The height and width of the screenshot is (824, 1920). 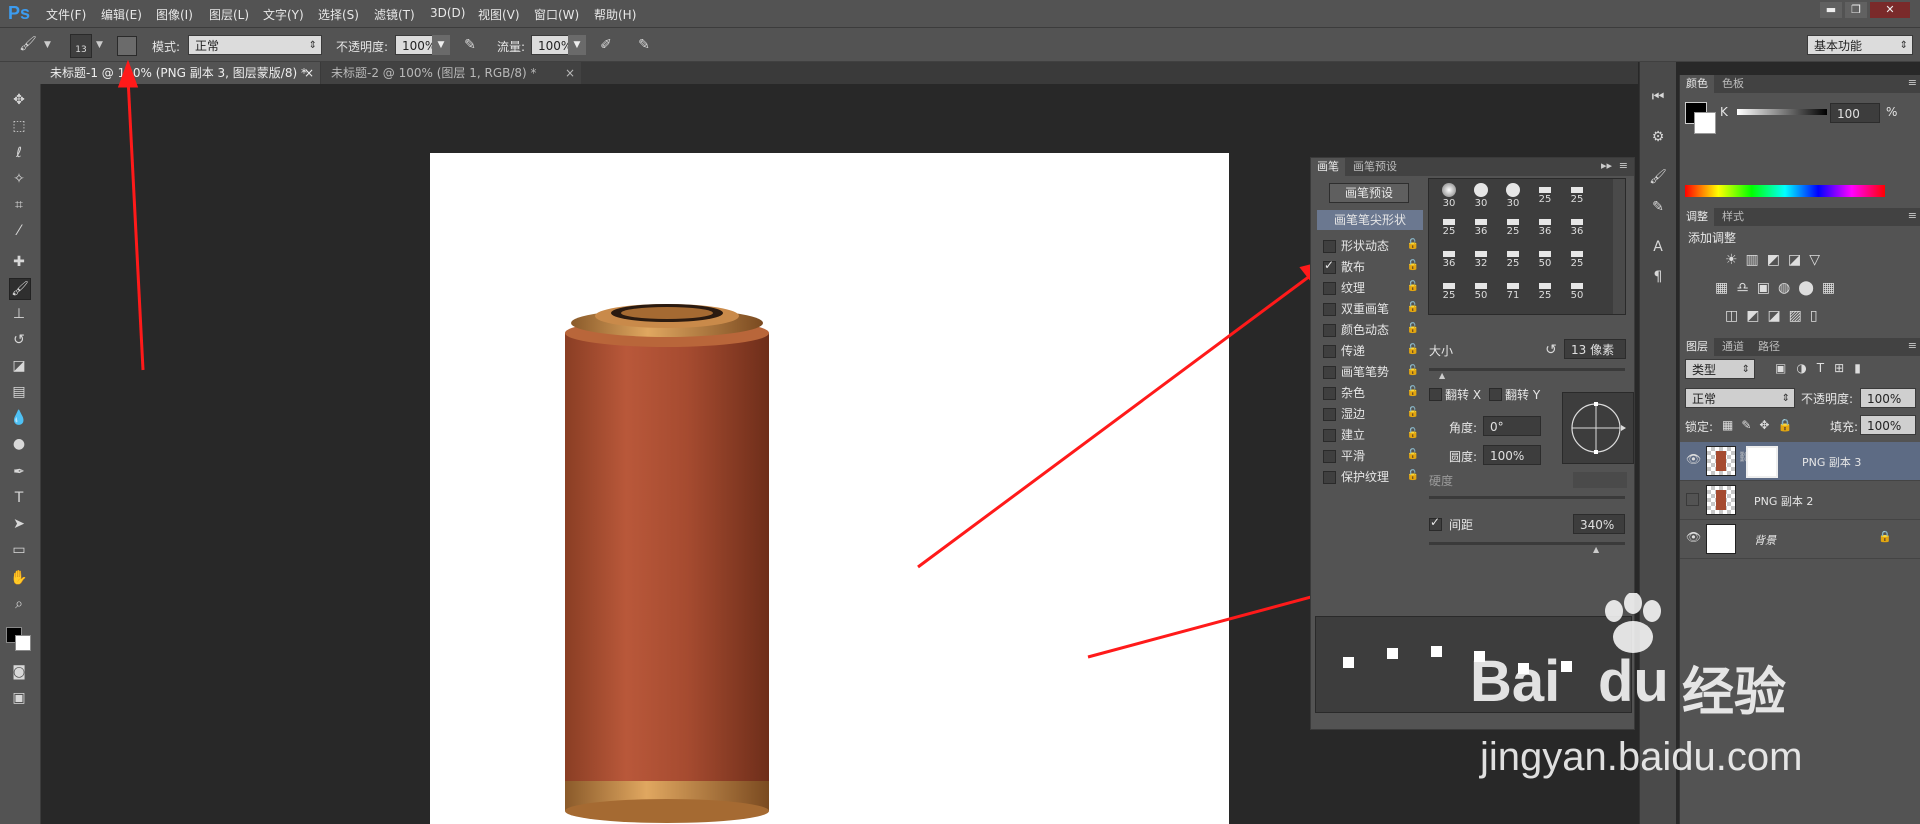 I want to click on tab-layers: 图层, so click(x=1697, y=347).